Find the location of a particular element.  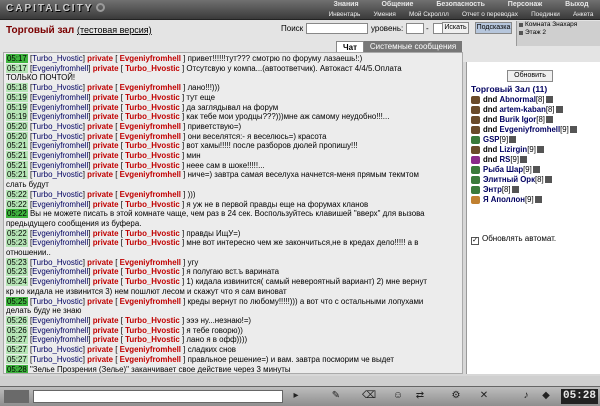

hint-button: Подсказка is located at coordinates (493, 28).